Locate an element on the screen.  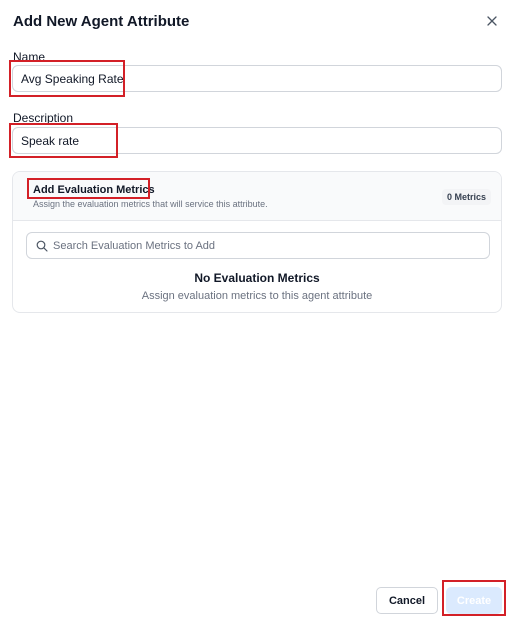
dialog-title: Add New Agent Attribute is located at coordinates (101, 21).